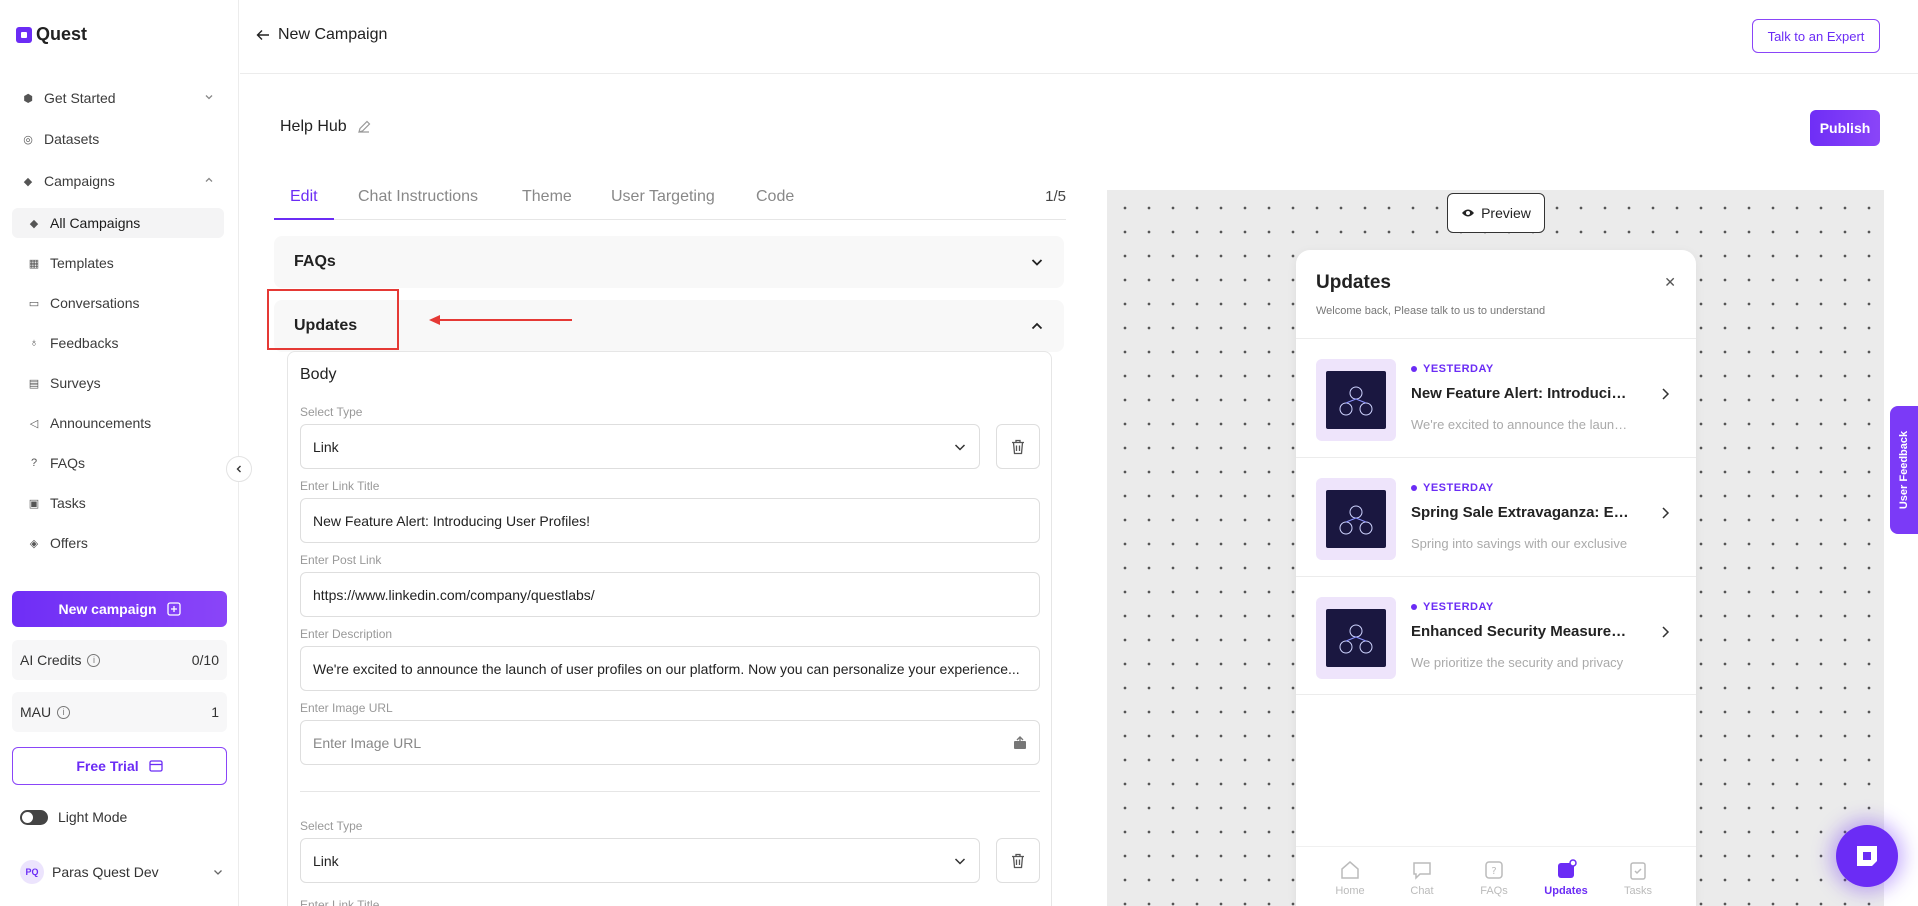 This screenshot has width=1918, height=906. Describe the element at coordinates (1422, 878) in the screenshot. I see `nav-chat: Chat` at that location.